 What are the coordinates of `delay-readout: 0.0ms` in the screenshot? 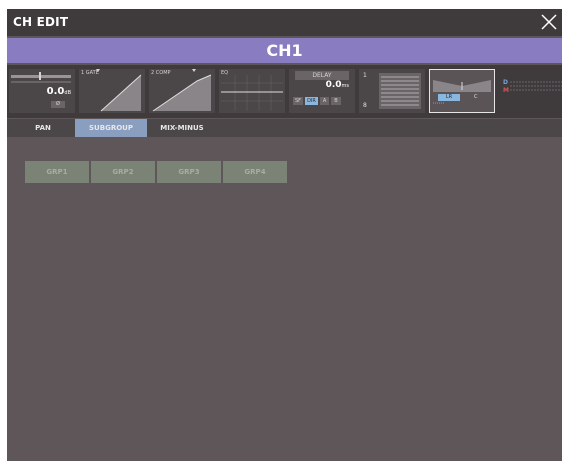 It's located at (337, 85).